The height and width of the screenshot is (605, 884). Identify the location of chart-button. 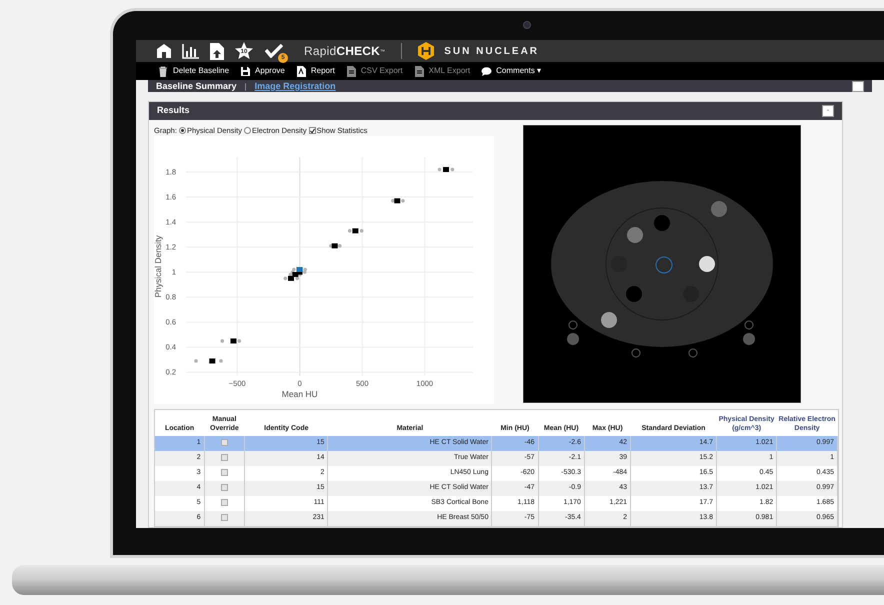
(191, 51).